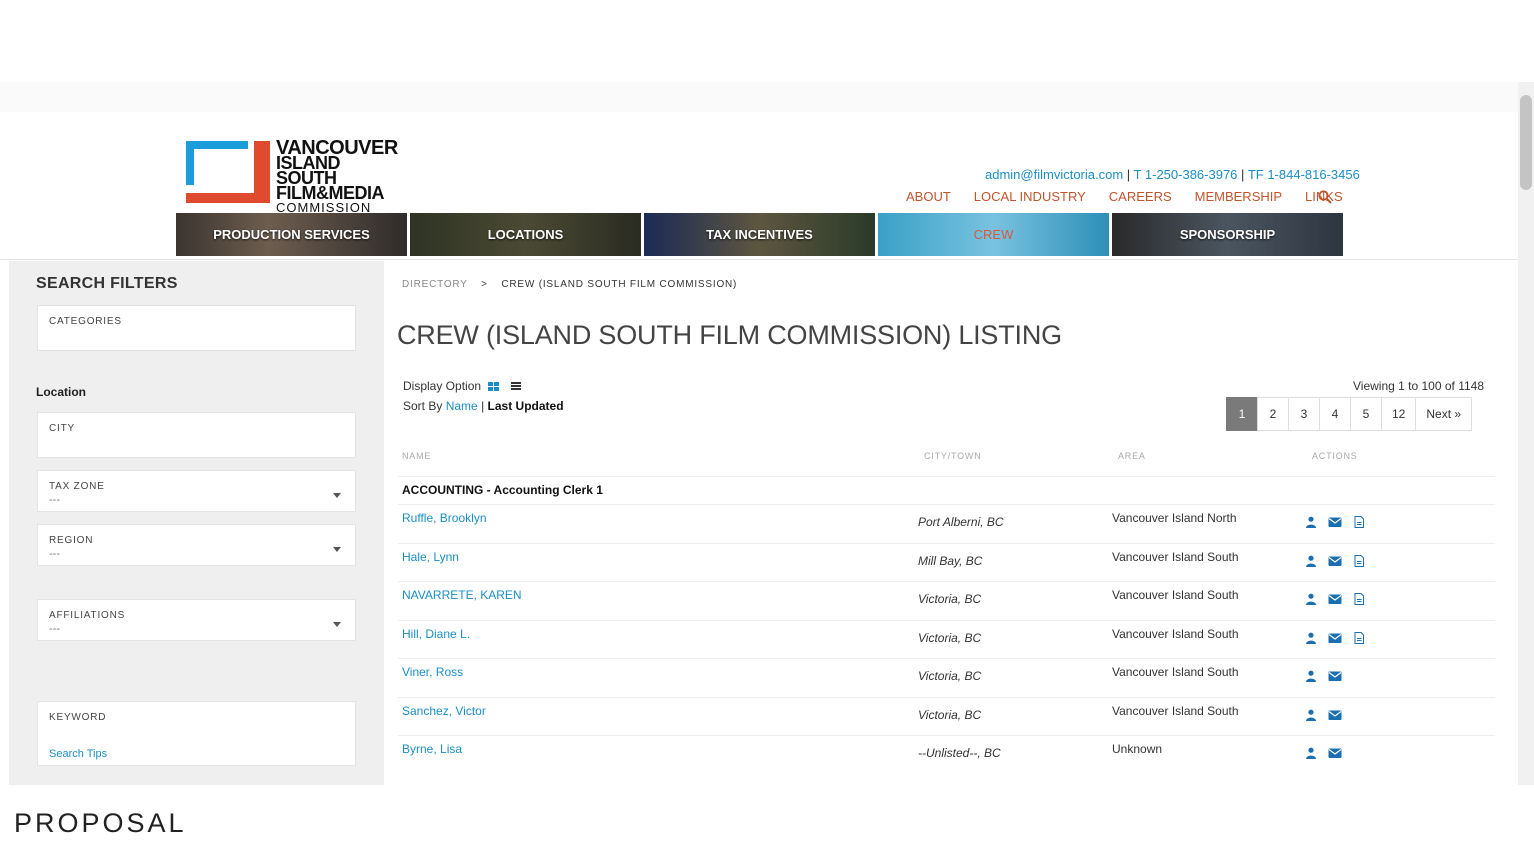 Image resolution: width=1534 pixels, height=862 pixels. Describe the element at coordinates (1399, 414) in the screenshot. I see `page-12: 12` at that location.